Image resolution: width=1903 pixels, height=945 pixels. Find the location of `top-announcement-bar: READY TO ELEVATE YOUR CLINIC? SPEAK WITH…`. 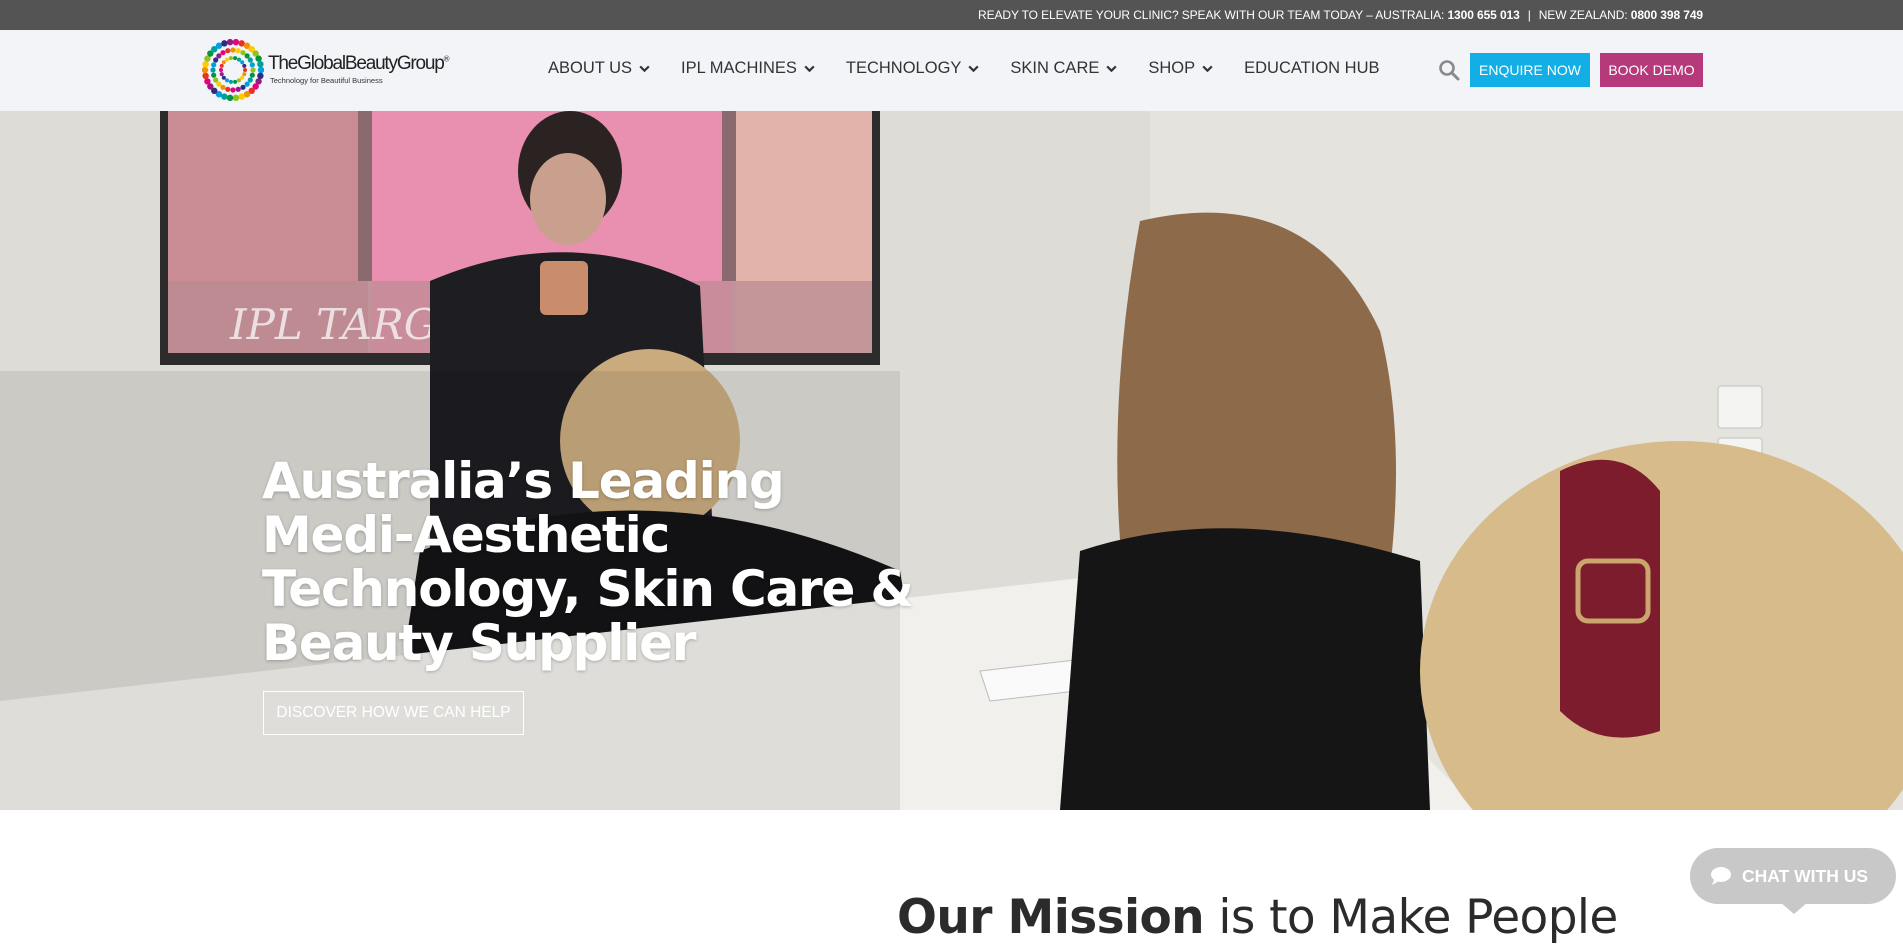

top-announcement-bar: READY TO ELEVATE YOUR CLINIC? SPEAK WITH… is located at coordinates (951, 15).